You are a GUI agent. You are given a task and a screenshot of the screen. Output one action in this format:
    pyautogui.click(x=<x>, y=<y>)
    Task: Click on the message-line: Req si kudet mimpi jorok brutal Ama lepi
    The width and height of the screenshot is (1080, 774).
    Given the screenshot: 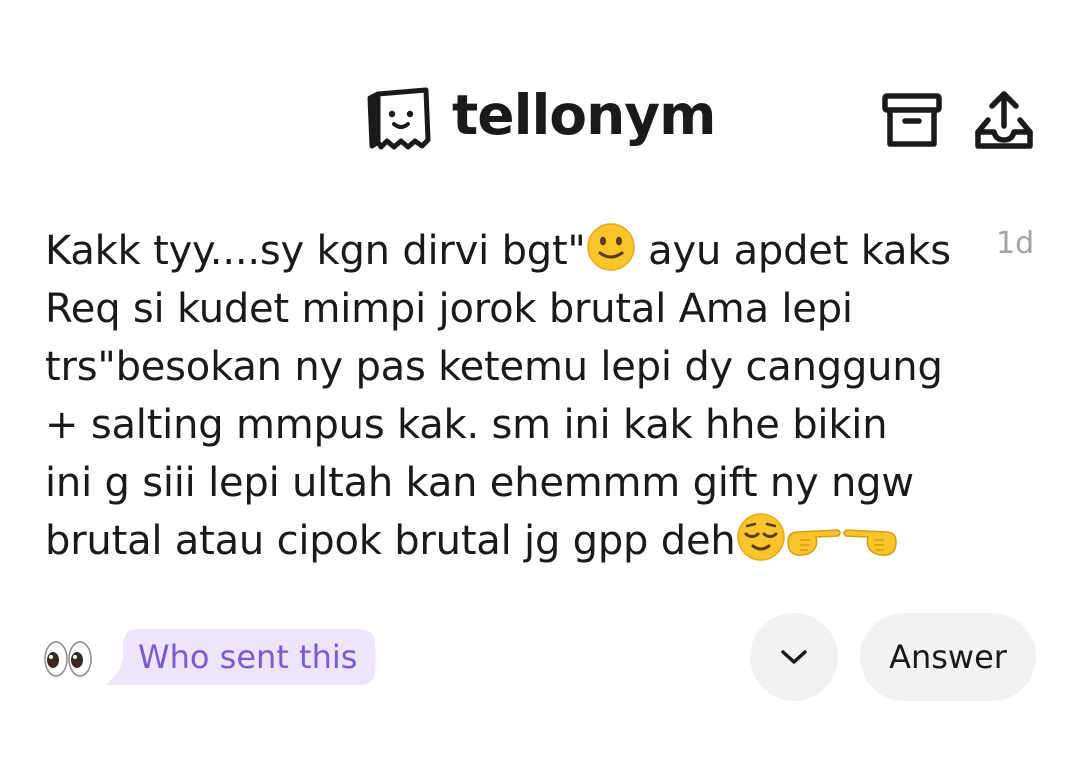 What is the action you would take?
    pyautogui.click(x=449, y=309)
    